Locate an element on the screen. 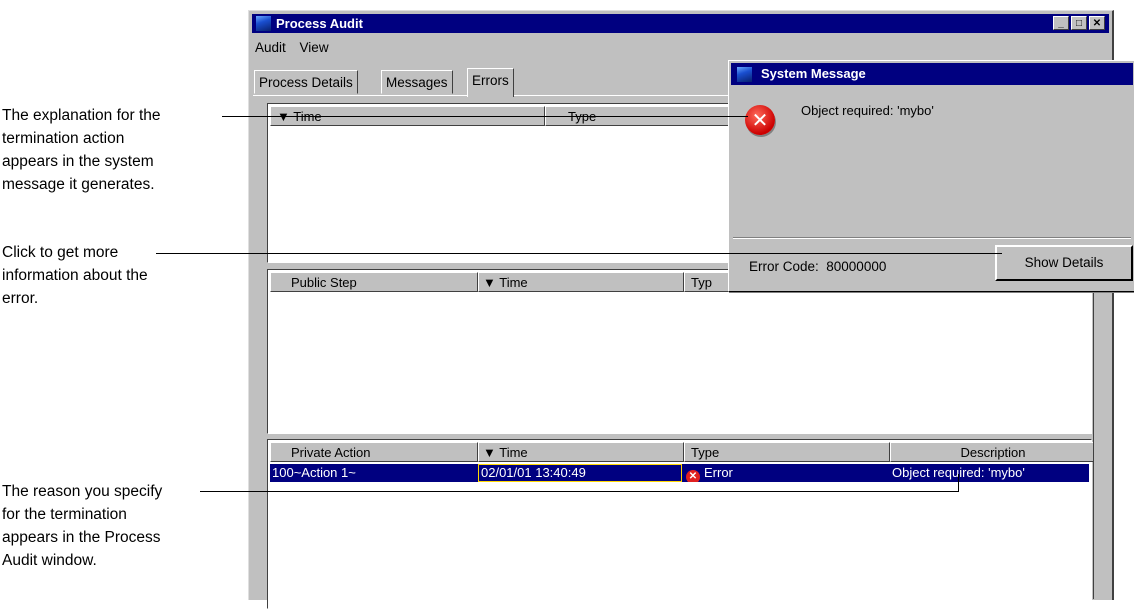 The width and height of the screenshot is (1134, 609). show-details-button: Show Details is located at coordinates (1064, 263).